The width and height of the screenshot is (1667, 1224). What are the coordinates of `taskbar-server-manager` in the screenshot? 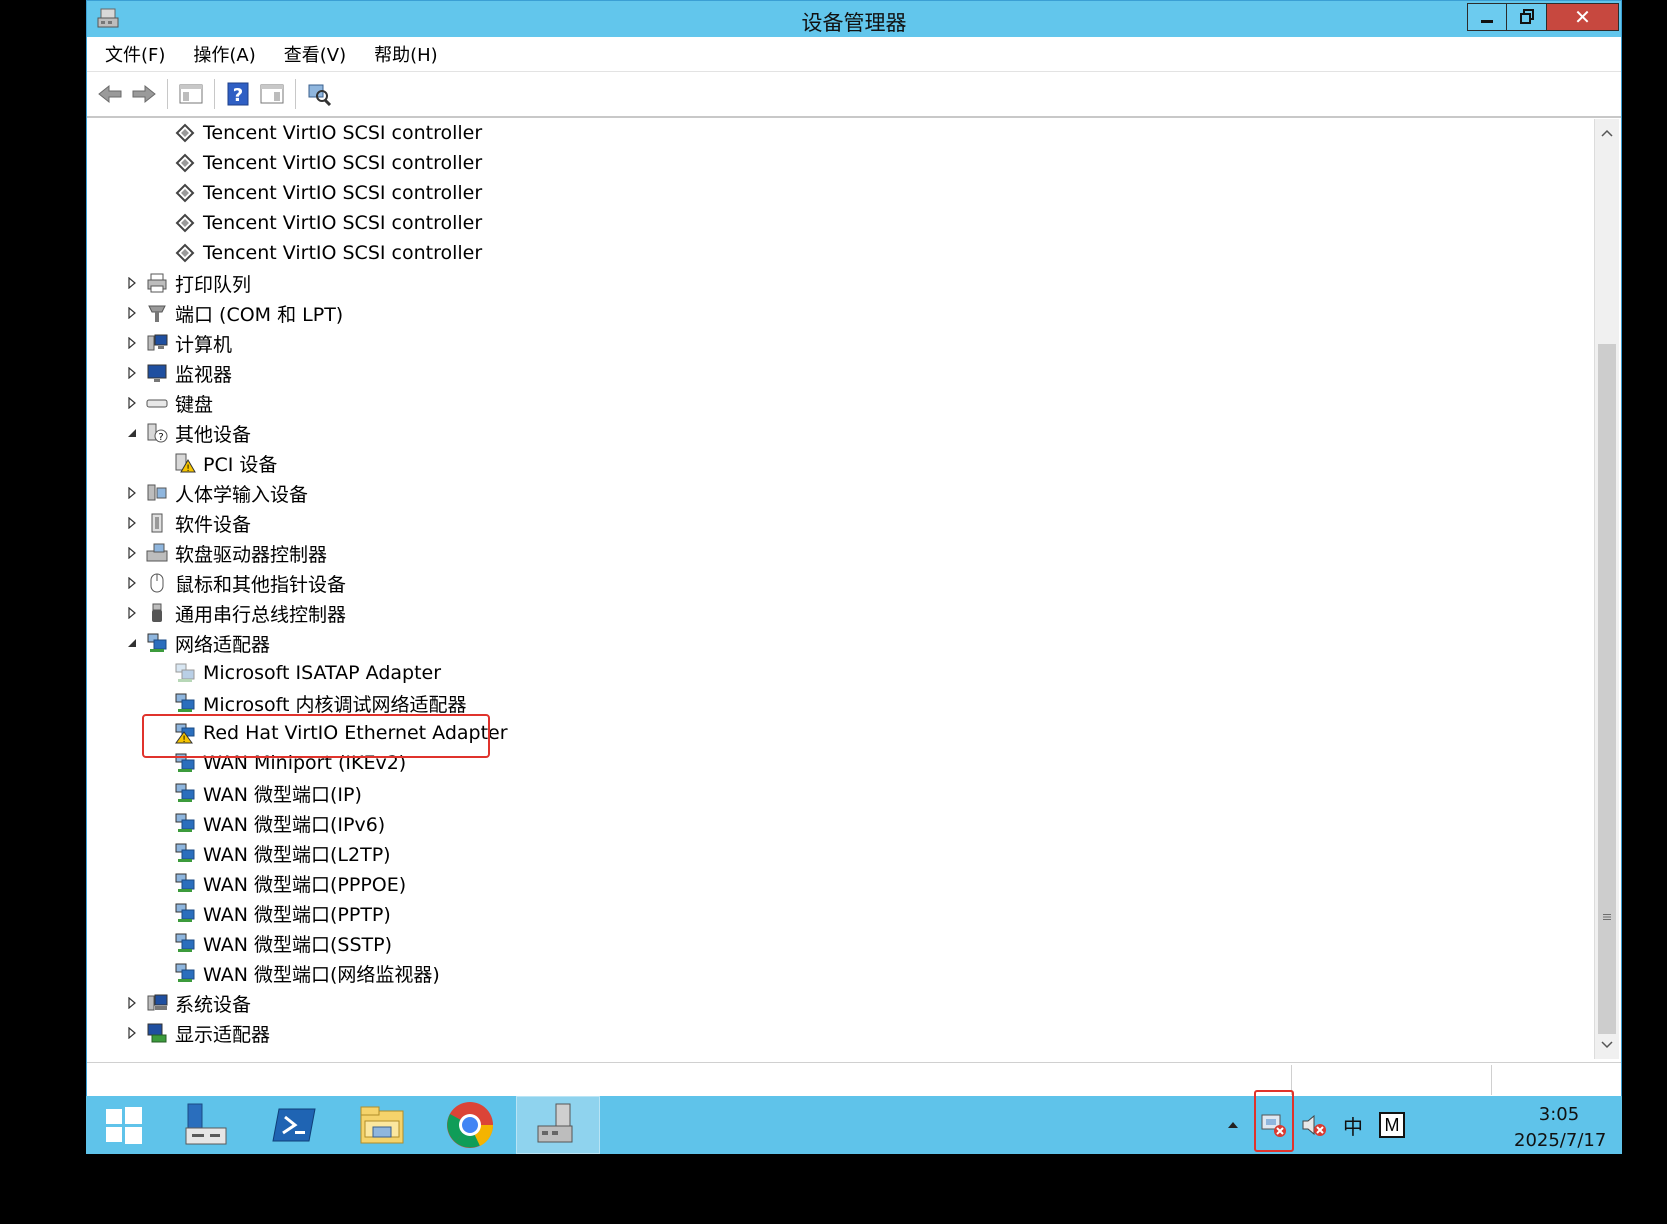 It's located at (206, 1125).